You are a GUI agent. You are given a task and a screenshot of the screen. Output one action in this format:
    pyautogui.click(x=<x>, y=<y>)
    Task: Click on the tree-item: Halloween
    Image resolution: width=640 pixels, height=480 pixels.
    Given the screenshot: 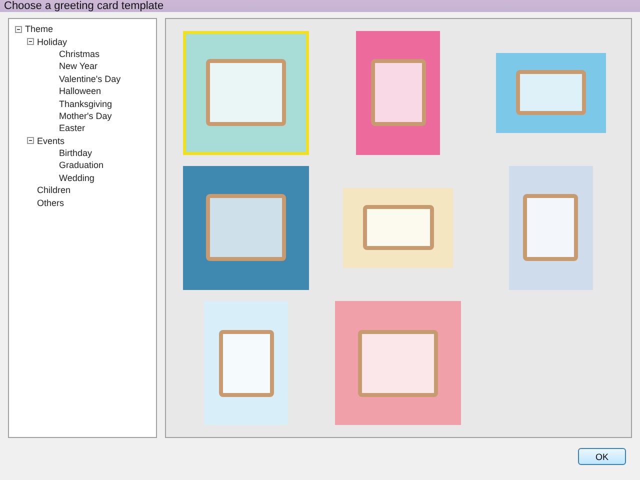 What is the action you would take?
    pyautogui.click(x=80, y=91)
    